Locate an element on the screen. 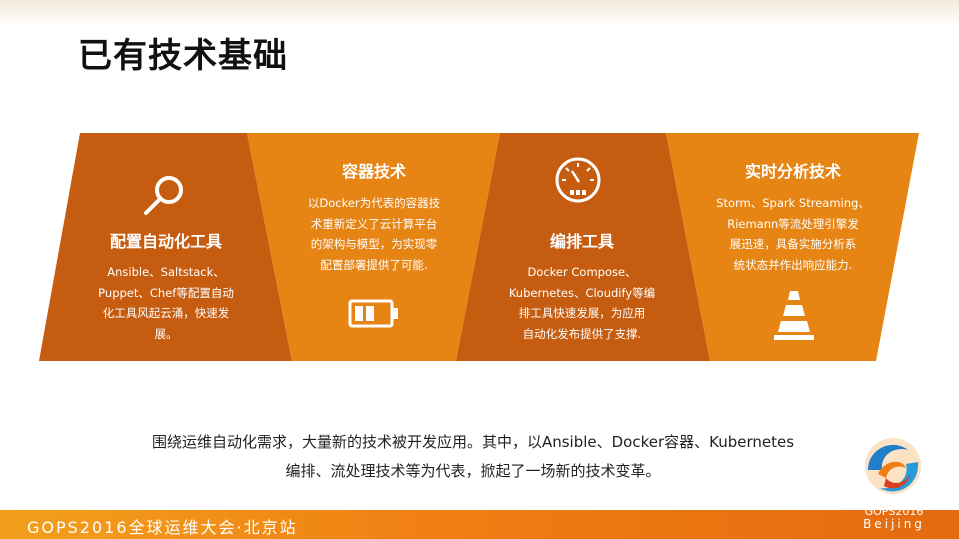 This screenshot has height=539, width=959. panel-3-line: 排工具快速发展，为应用 is located at coordinates (582, 313).